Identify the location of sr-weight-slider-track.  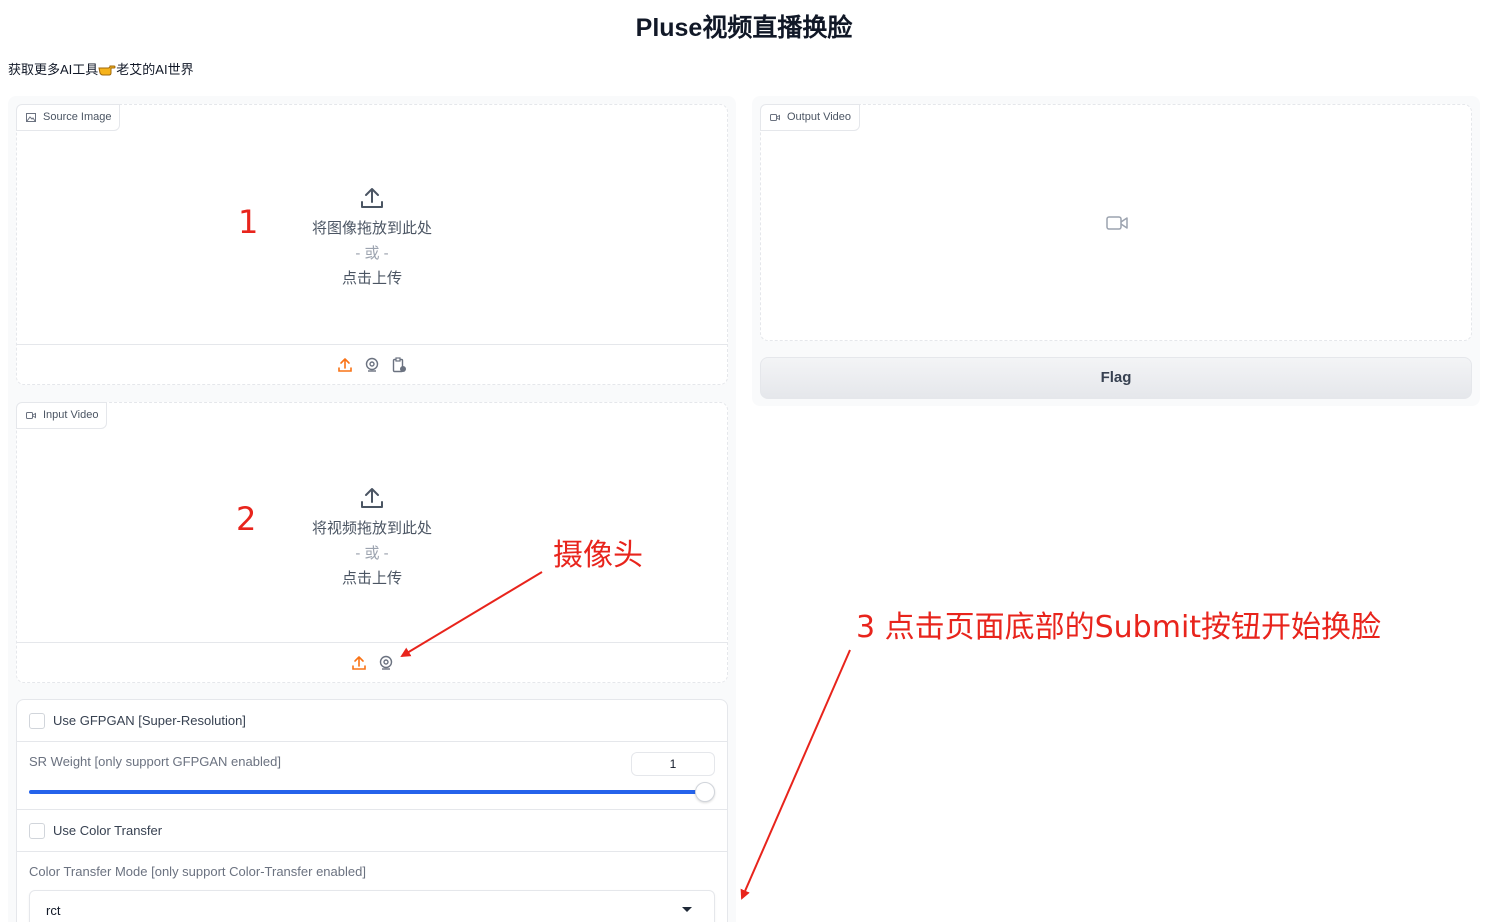
(367, 792).